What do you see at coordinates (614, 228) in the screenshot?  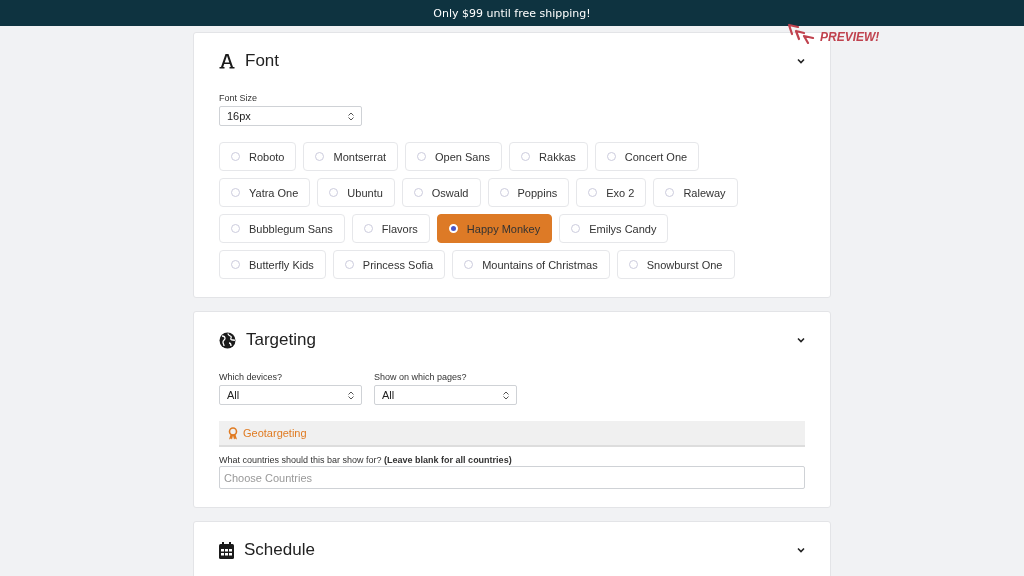 I see `font-option: Emilys Candy` at bounding box center [614, 228].